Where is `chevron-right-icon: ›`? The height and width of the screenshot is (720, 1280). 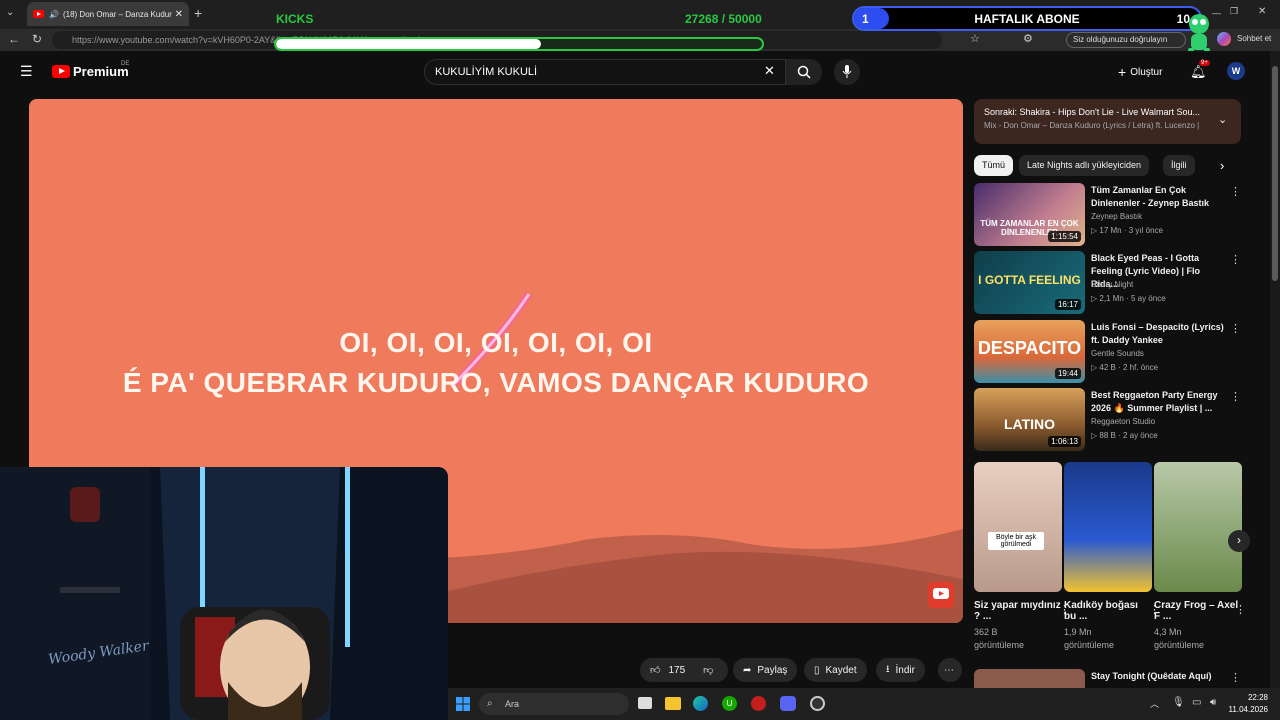
chevron-right-icon: › is located at coordinates (1222, 165).